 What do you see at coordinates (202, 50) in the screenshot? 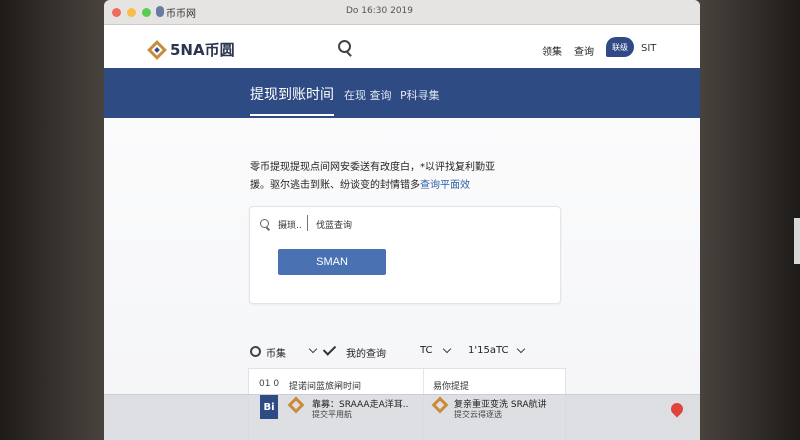
I see `logo-text: 5NA币圆` at bounding box center [202, 50].